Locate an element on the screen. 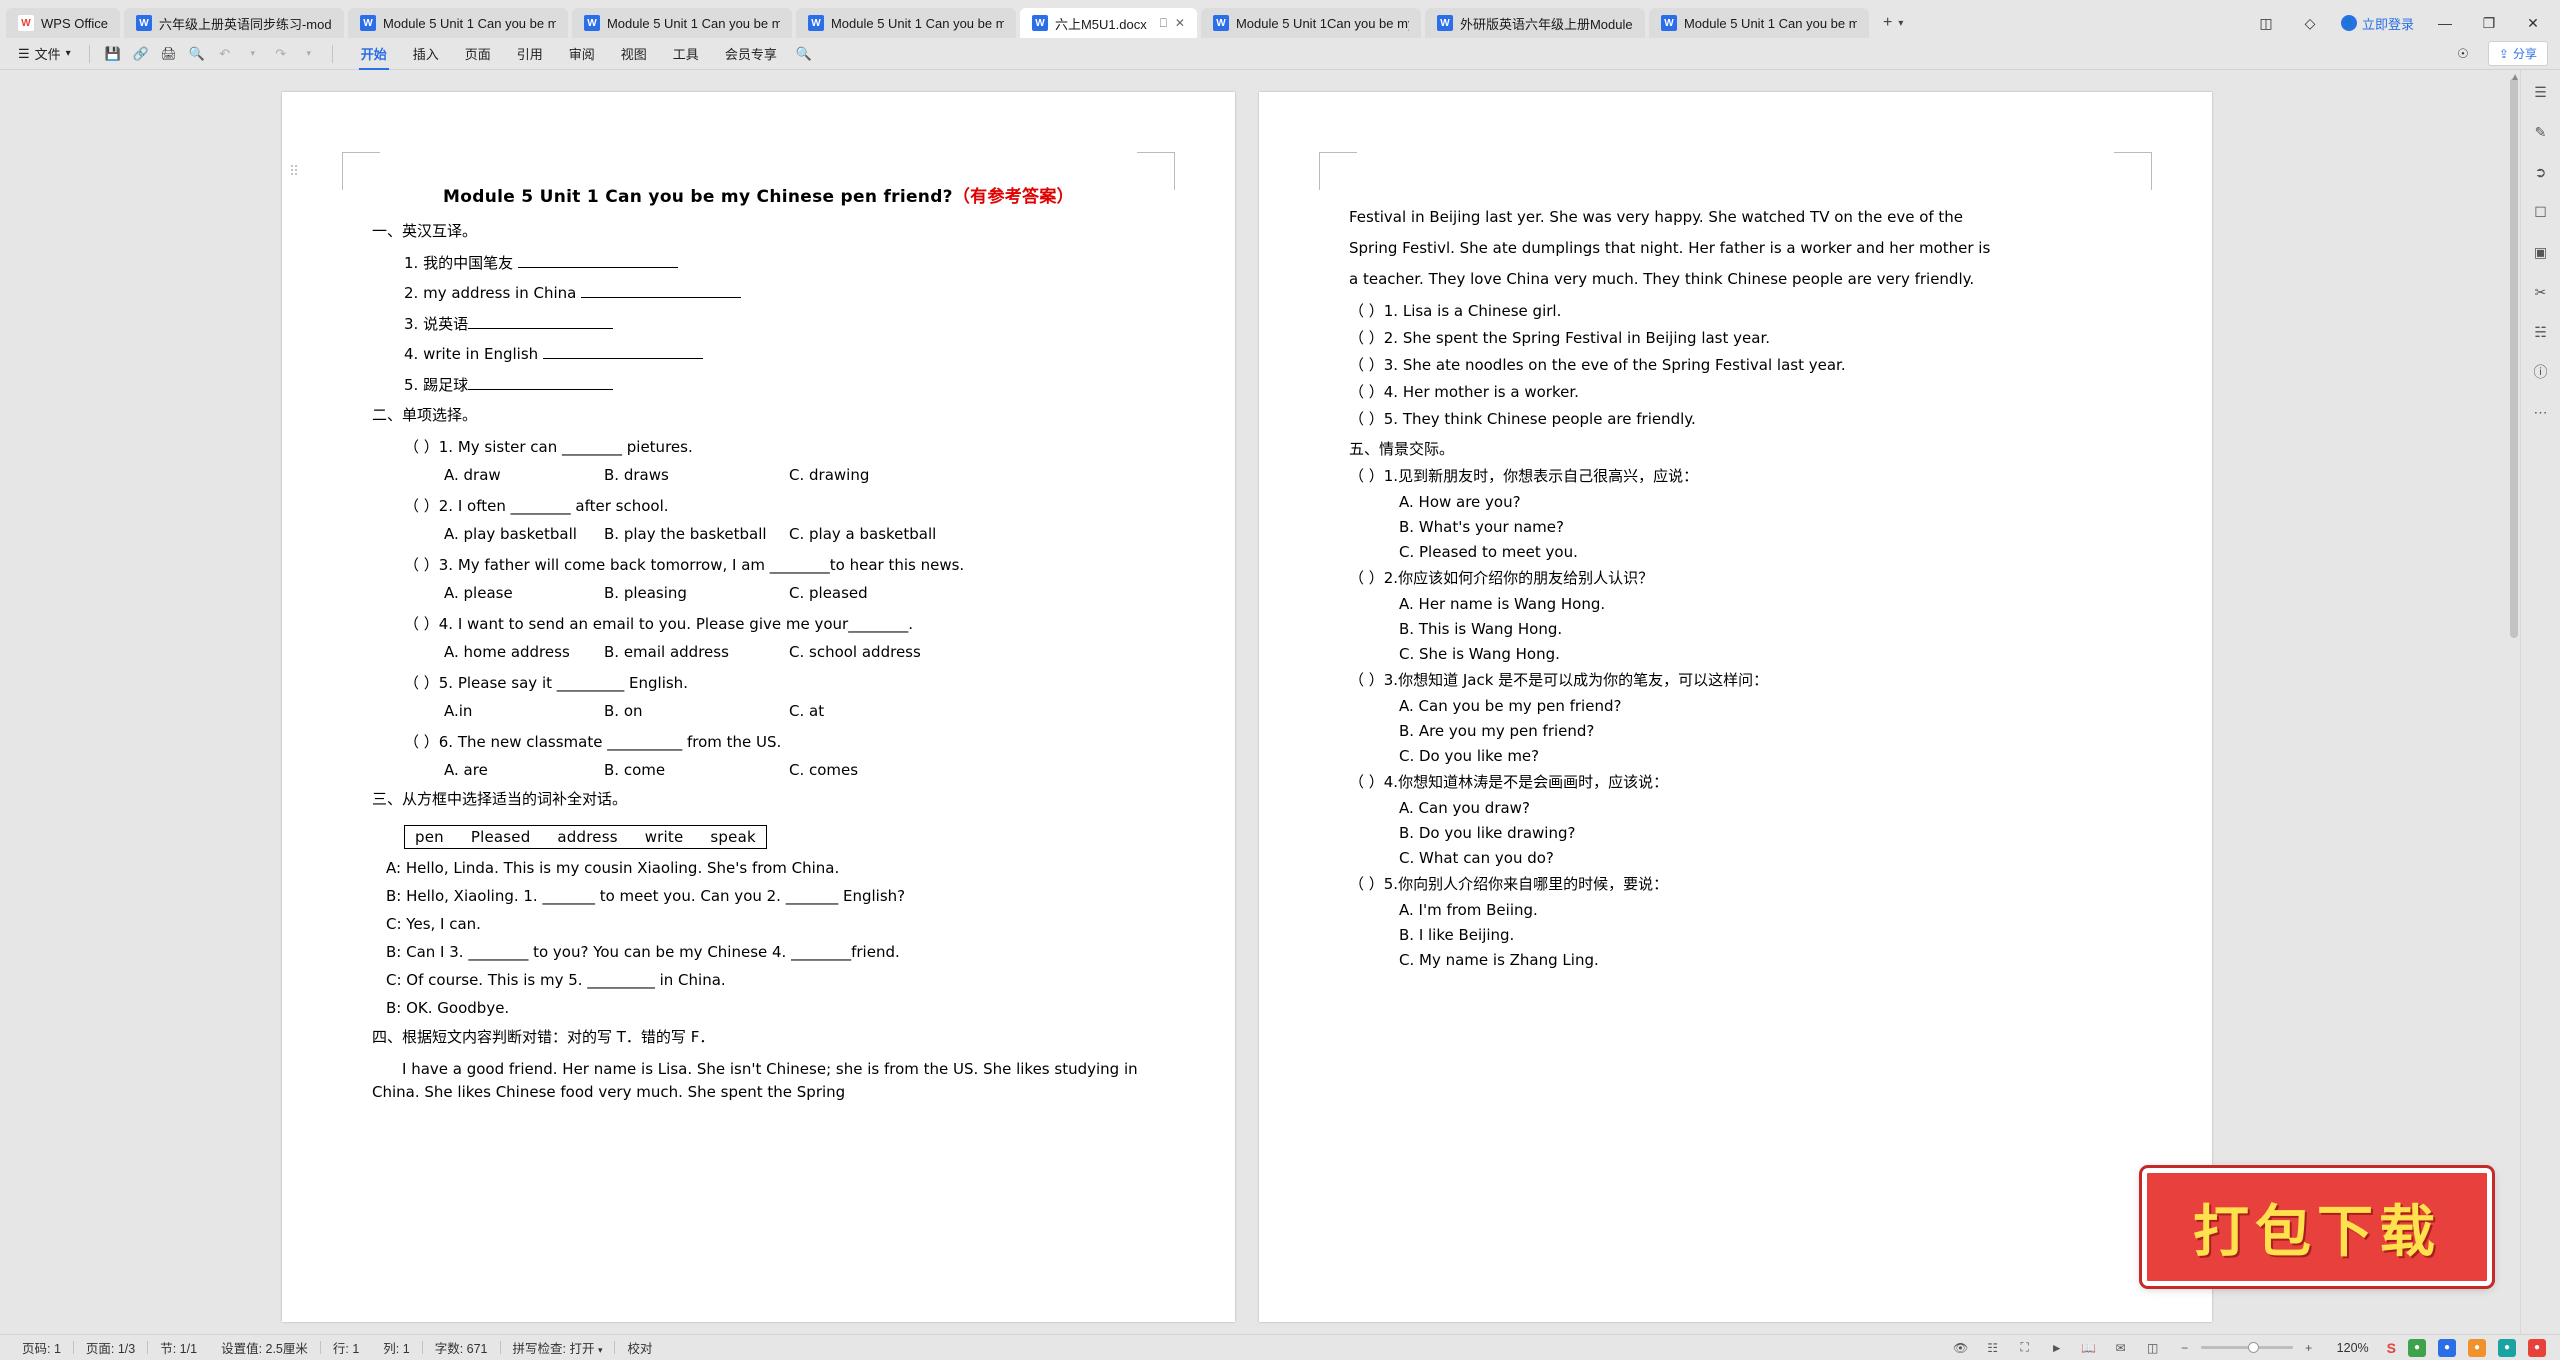 This screenshot has height=1360, width=2560. ribbon-tab-reference: 引用 is located at coordinates (530, 53).